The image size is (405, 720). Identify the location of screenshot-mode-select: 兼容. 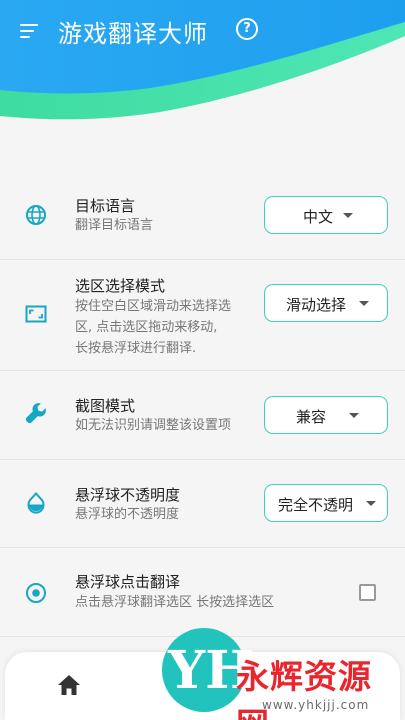
(326, 415).